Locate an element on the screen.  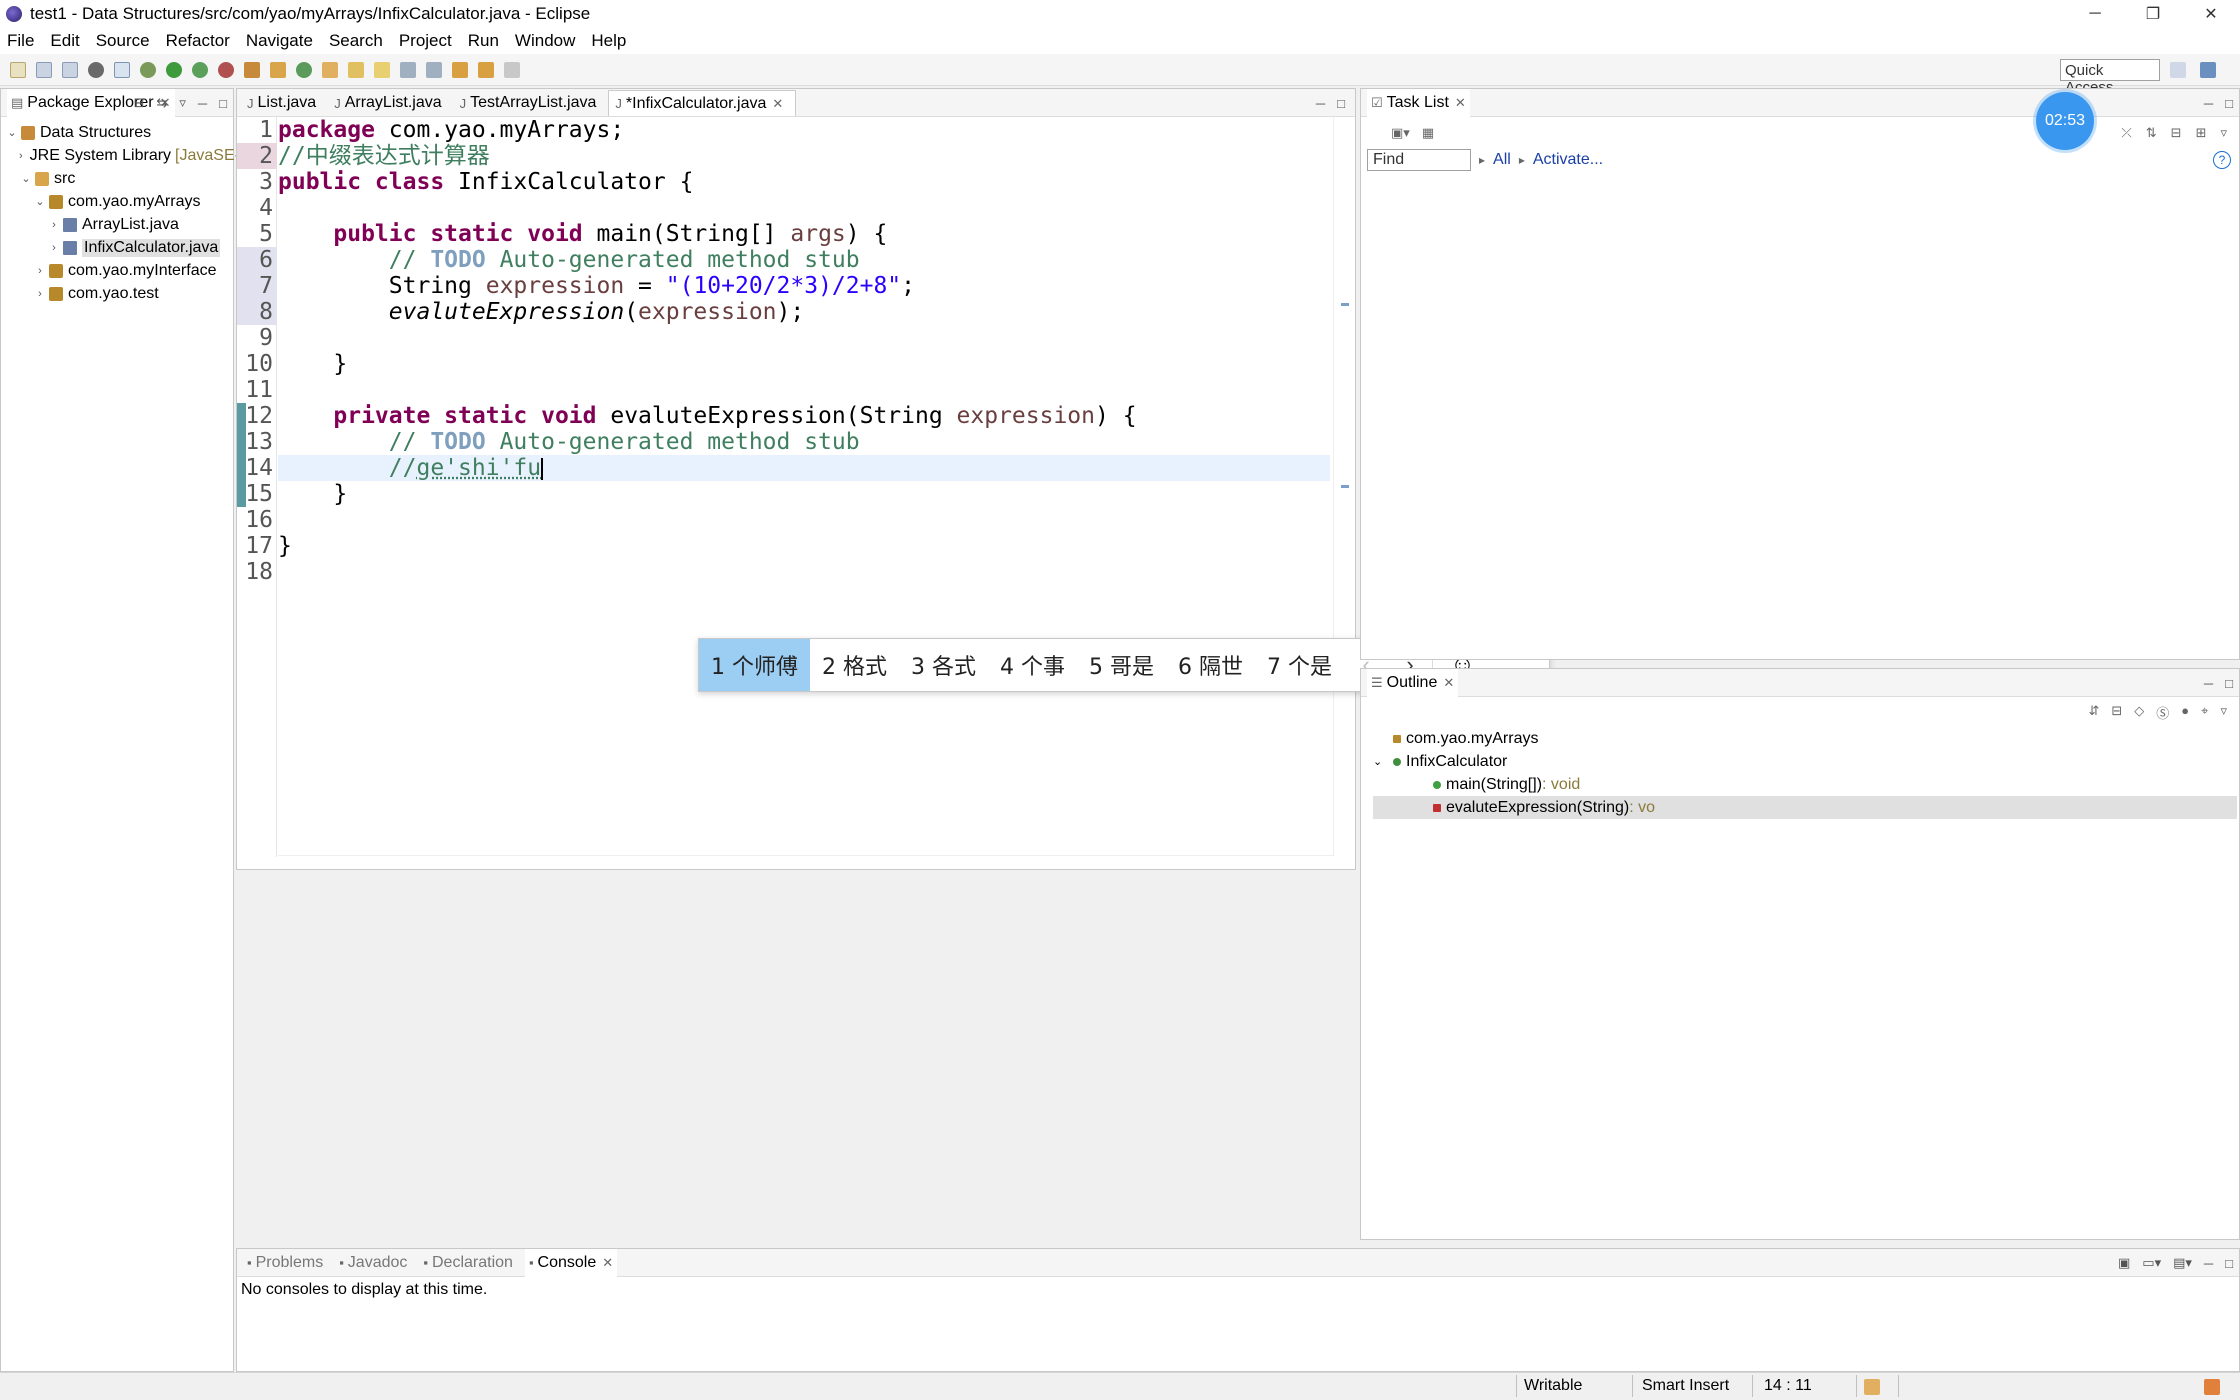
previous-annotation-icon is located at coordinates (434, 69).